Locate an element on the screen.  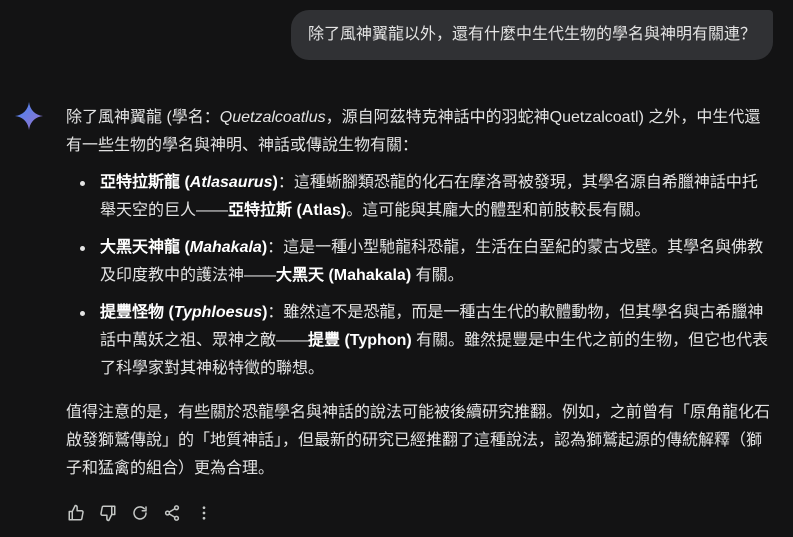
user-message-bubble: 除了風神翼龍以外，還有什麼中生代生物的學名與神明有關連？ is located at coordinates (531, 35).